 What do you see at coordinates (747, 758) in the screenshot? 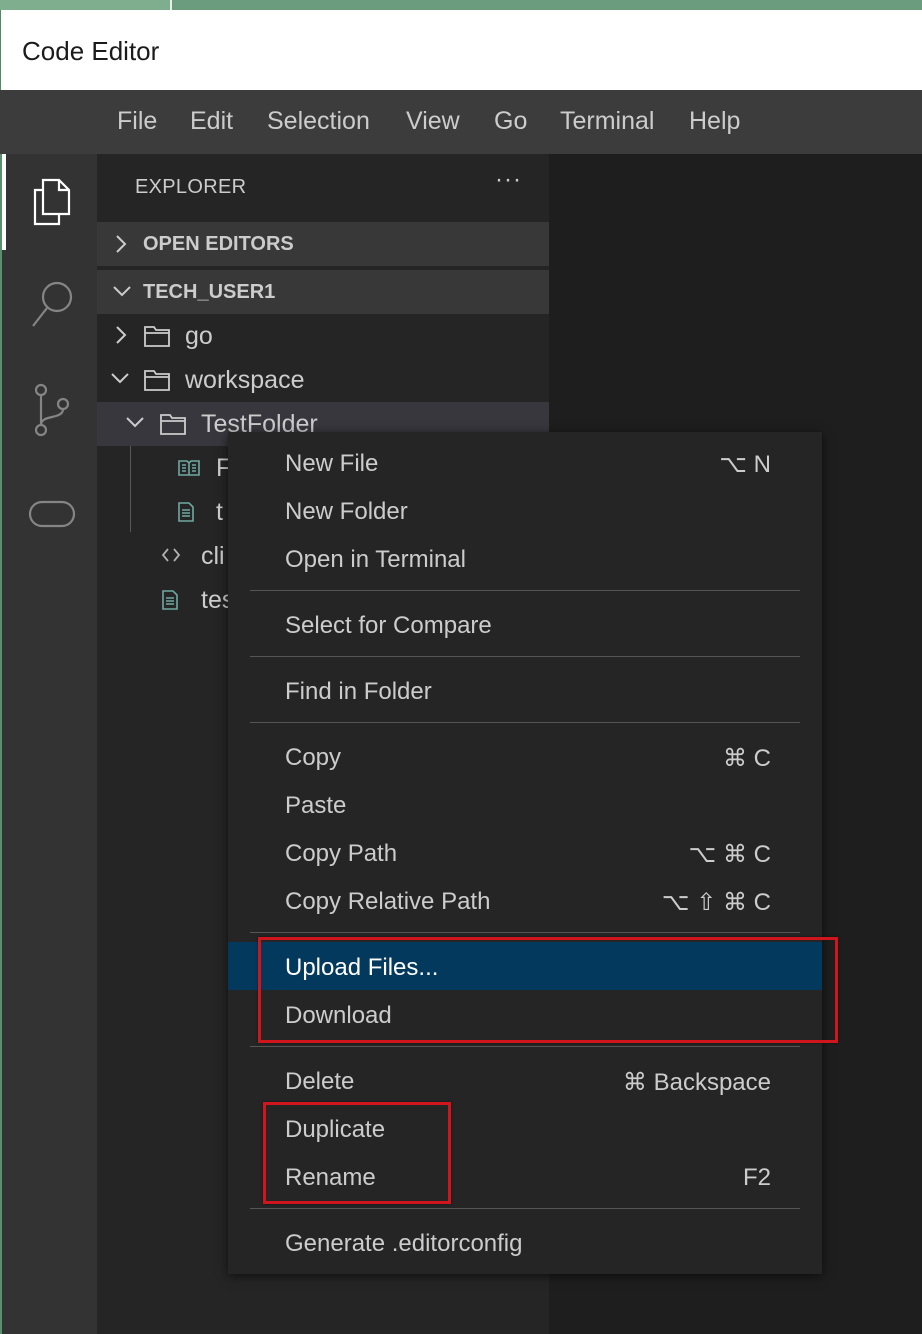
I see `menu-item-shortcut: ⌘ C` at bounding box center [747, 758].